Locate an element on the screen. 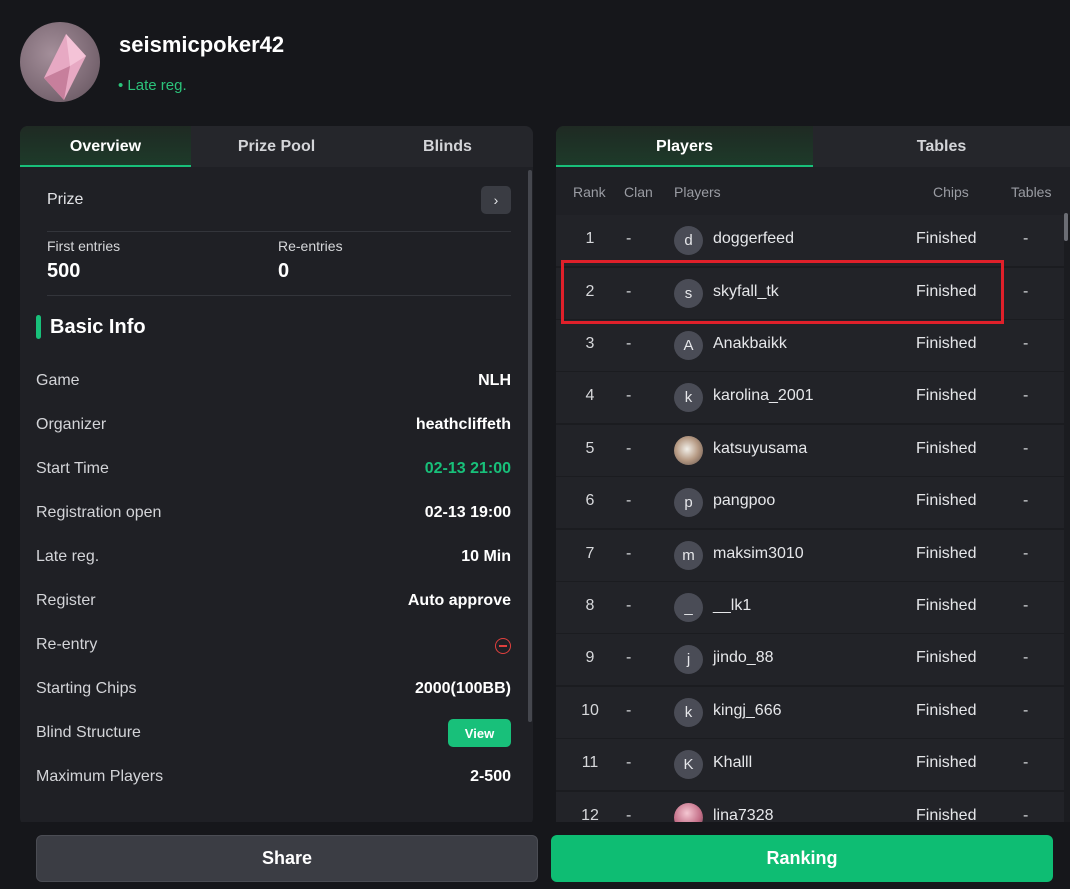  tab-tables: Tables is located at coordinates (941, 146).